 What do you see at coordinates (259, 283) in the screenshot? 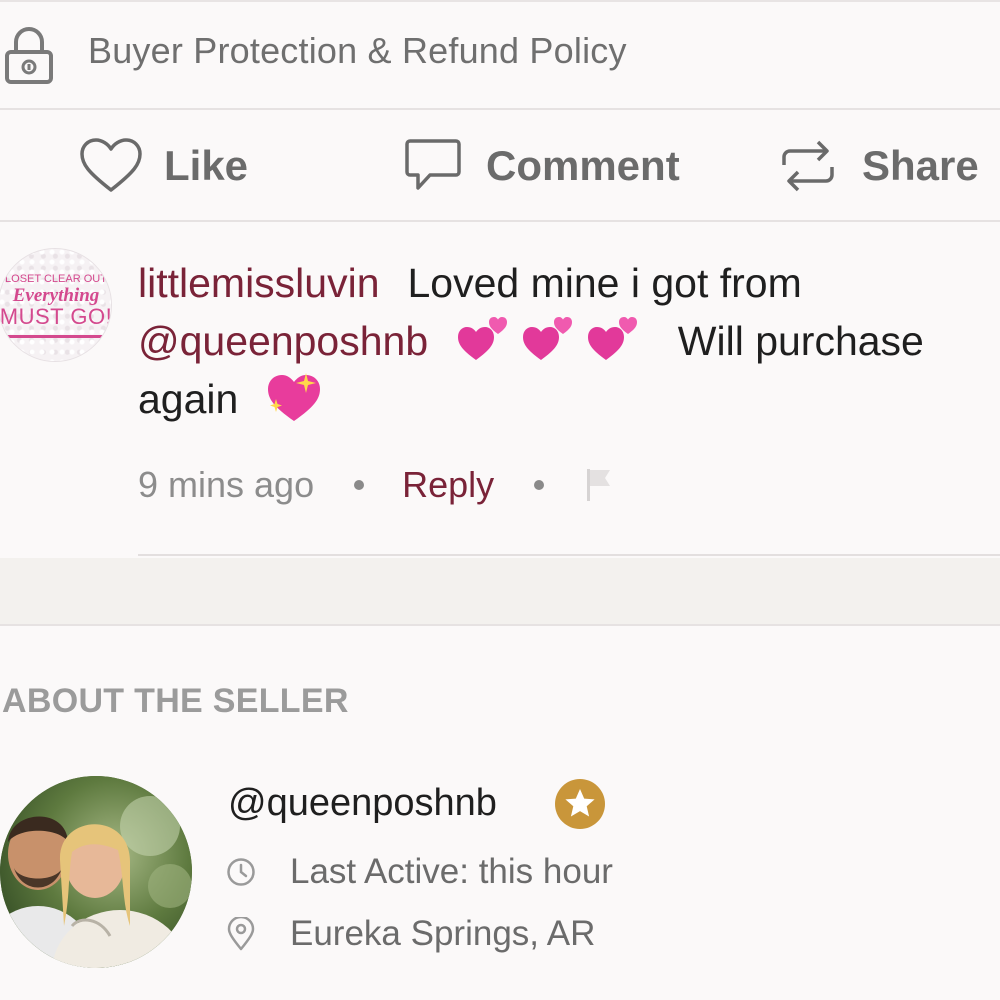
I see `comment-username: littlemissluvin` at bounding box center [259, 283].